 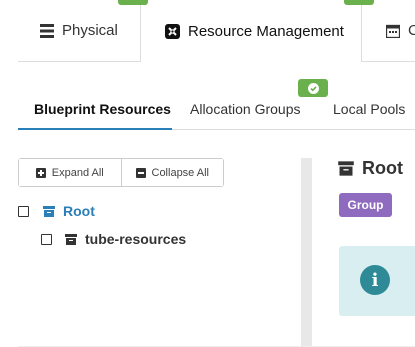 I want to click on child-checkbox, so click(x=46, y=239).